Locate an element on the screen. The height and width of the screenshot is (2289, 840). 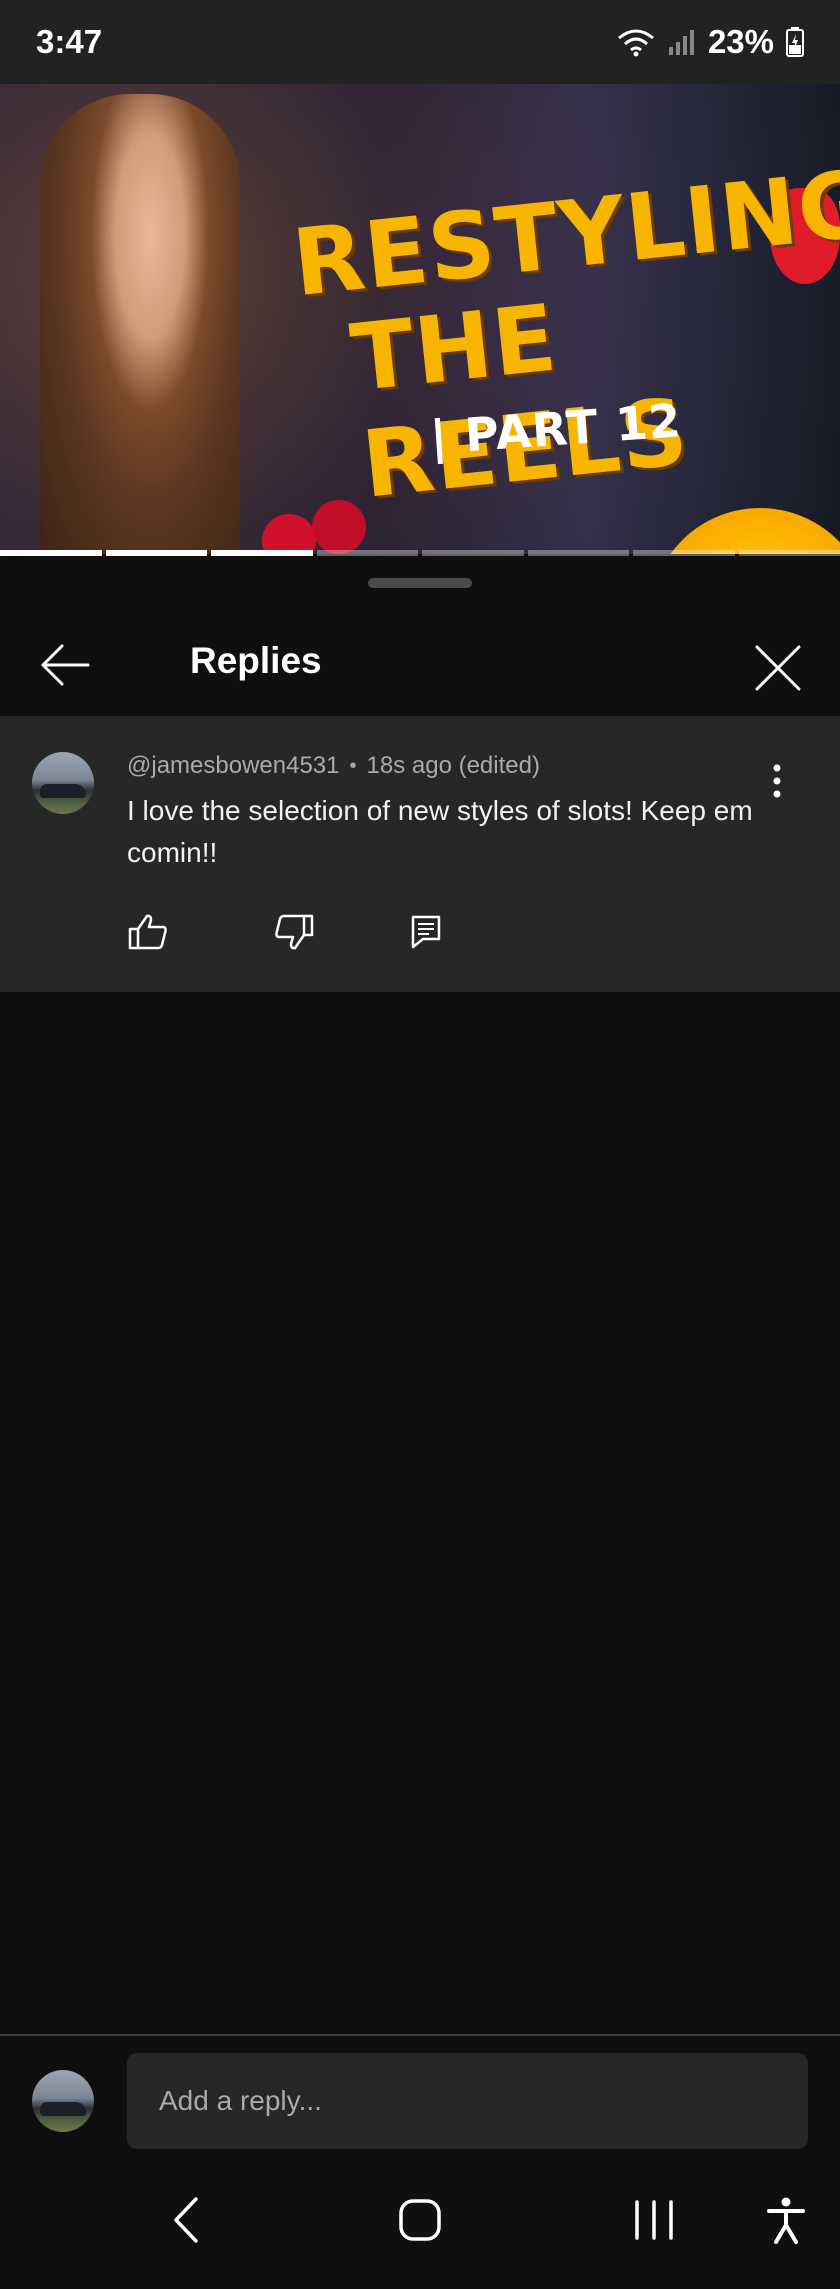
status-icons: 23% is located at coordinates (710, 42).